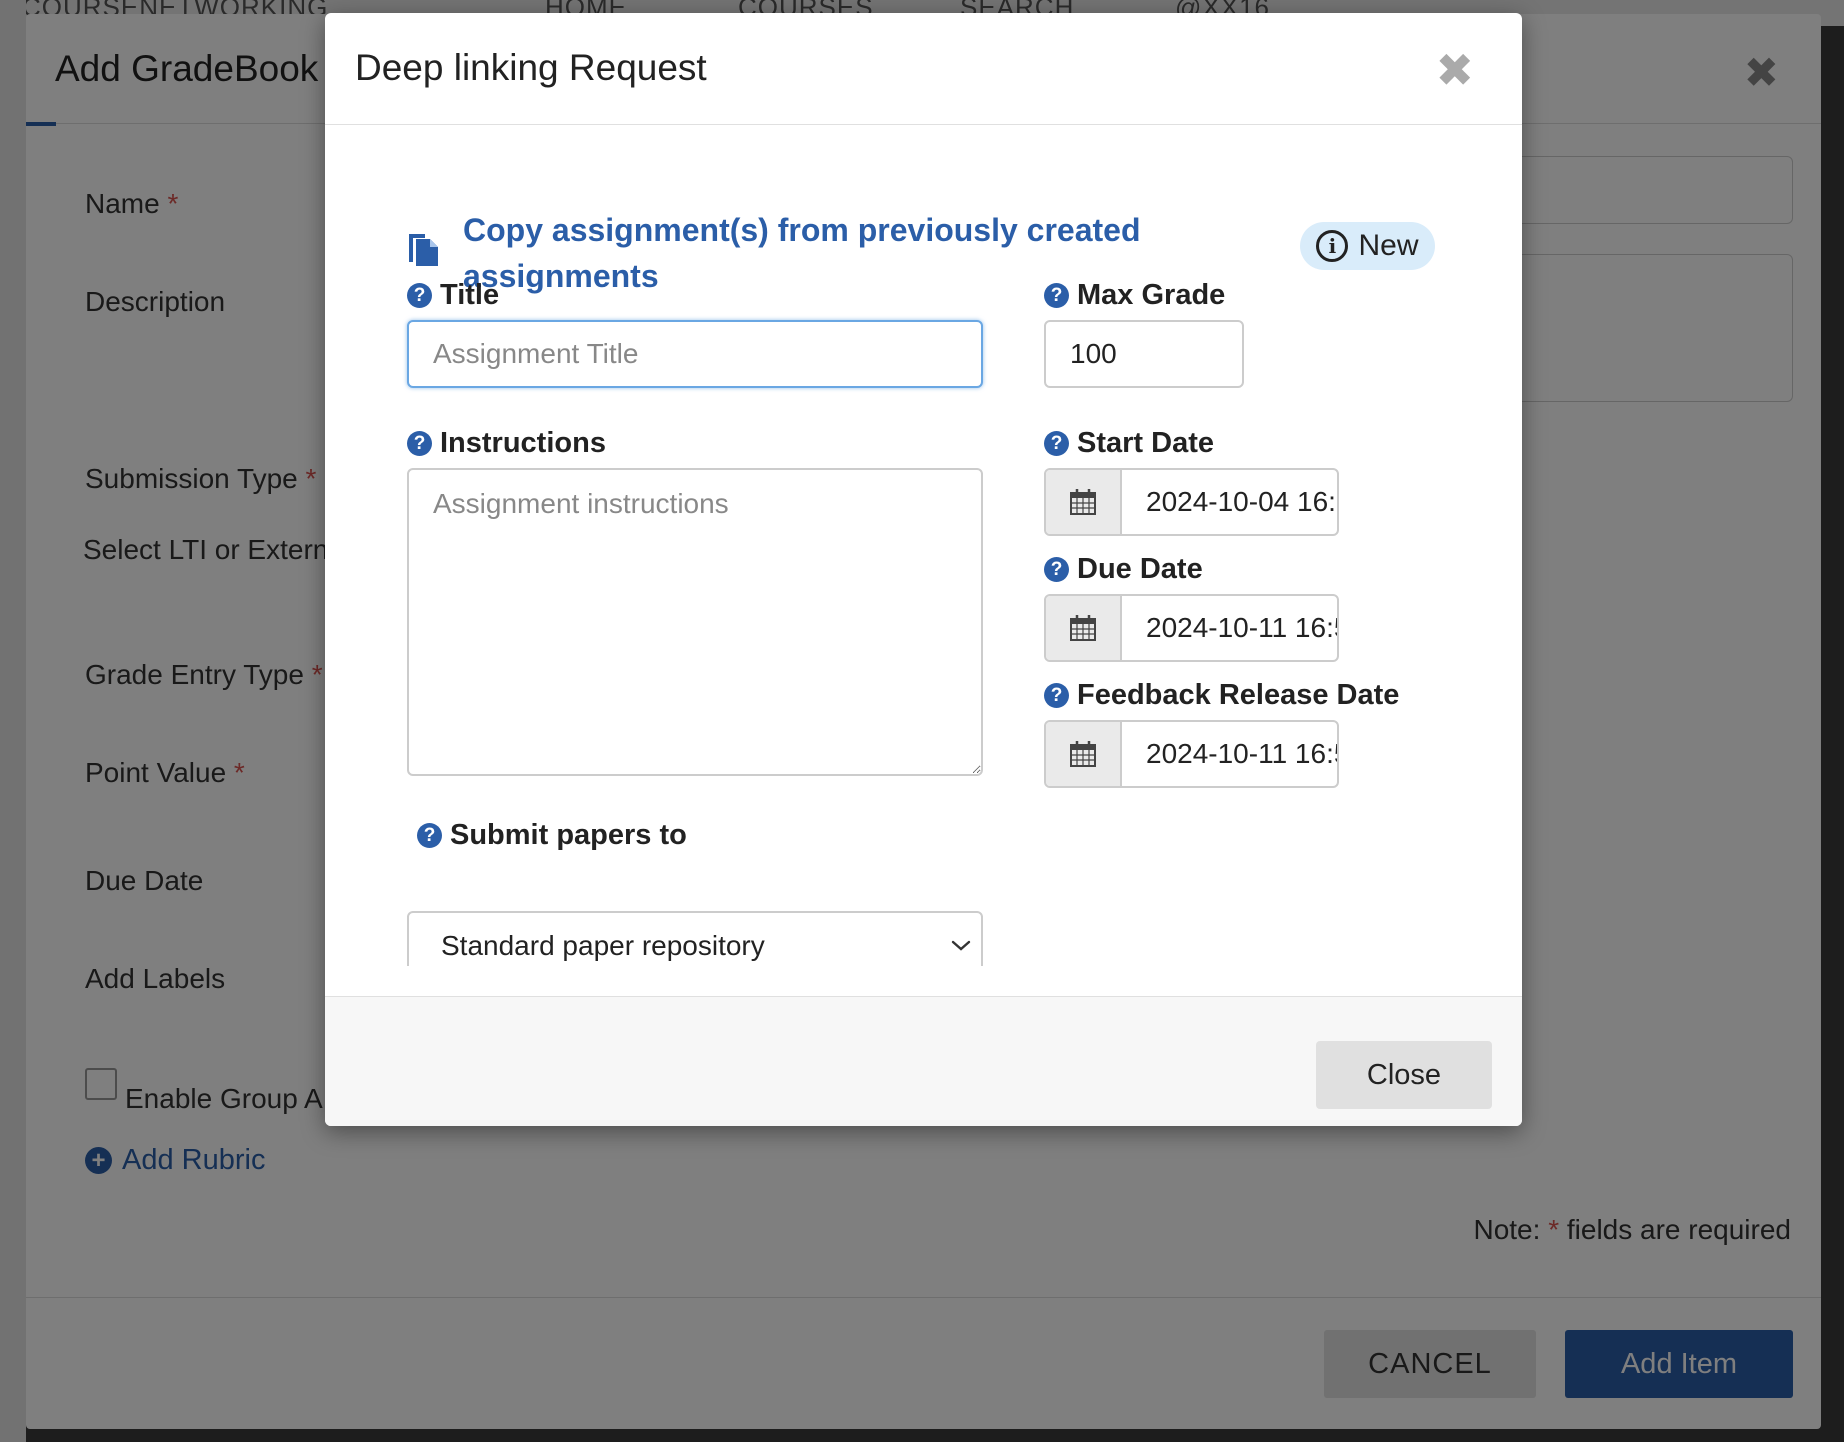 This screenshot has width=1844, height=1442. I want to click on submit-papers-label: ? Submit papers to, so click(552, 835).